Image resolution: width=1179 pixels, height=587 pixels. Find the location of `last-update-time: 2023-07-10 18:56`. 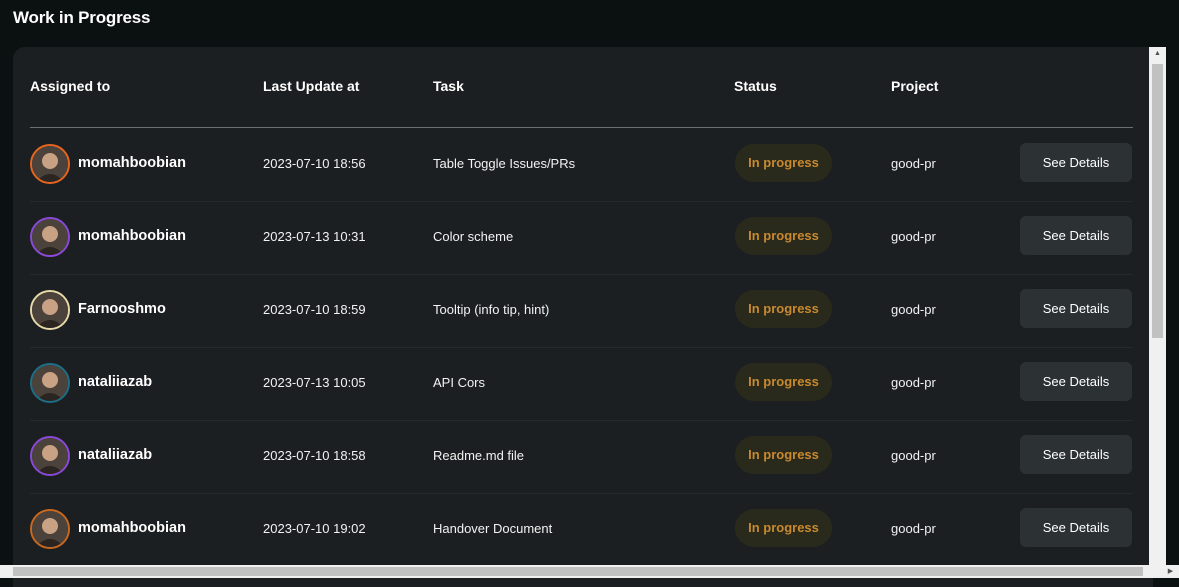

last-update-time: 2023-07-10 18:56 is located at coordinates (314, 163).